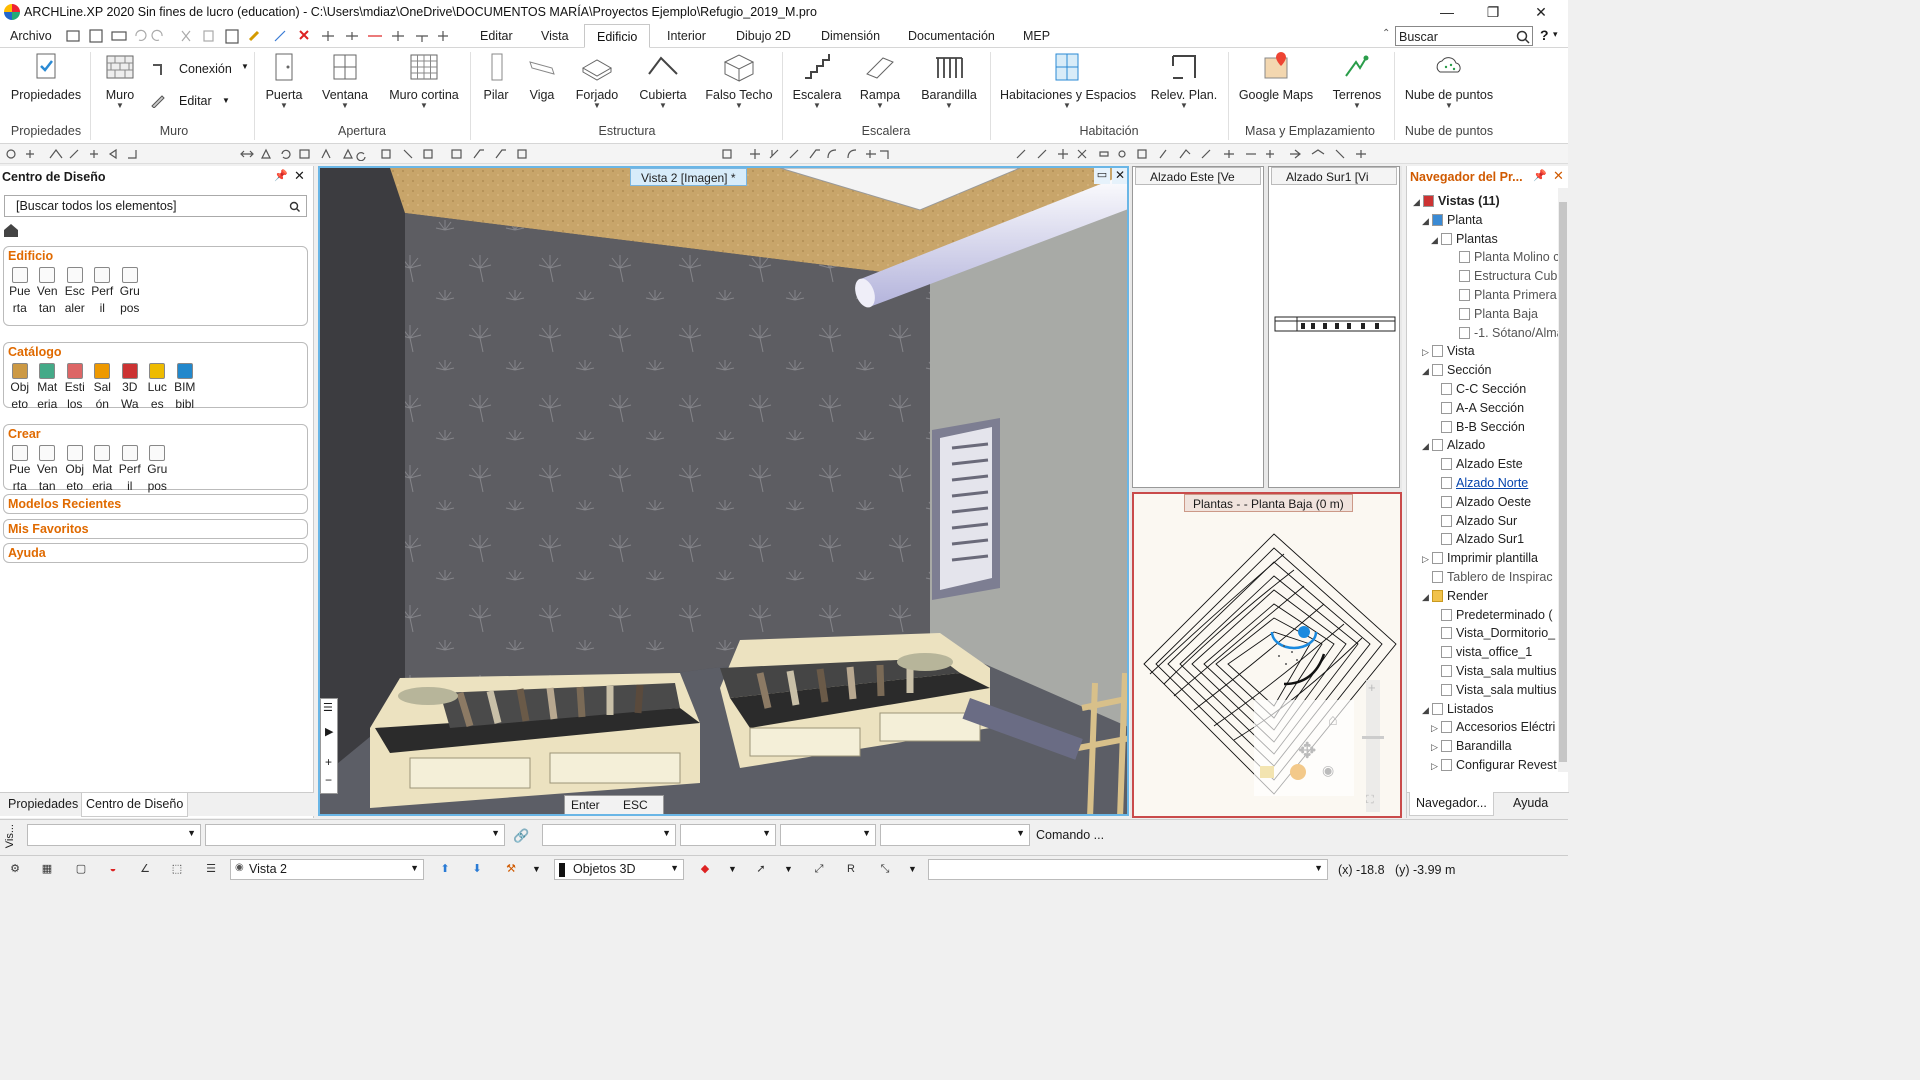 This screenshot has width=1920, height=1080. Describe the element at coordinates (1267, 655) in the screenshot. I see `plantas-view: Plantas - - Planta Baja (0 m) ✥ ⌂ ◉ + ⛶` at that location.